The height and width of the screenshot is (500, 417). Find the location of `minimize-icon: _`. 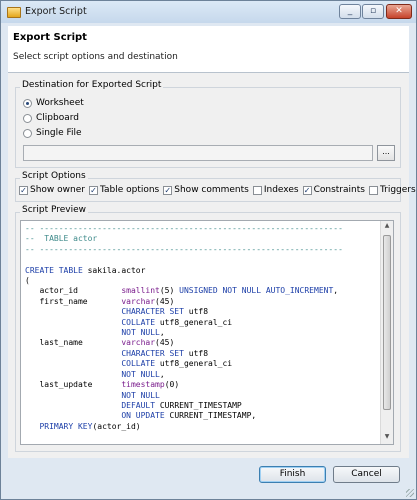

minimize-icon: _ is located at coordinates (350, 11).